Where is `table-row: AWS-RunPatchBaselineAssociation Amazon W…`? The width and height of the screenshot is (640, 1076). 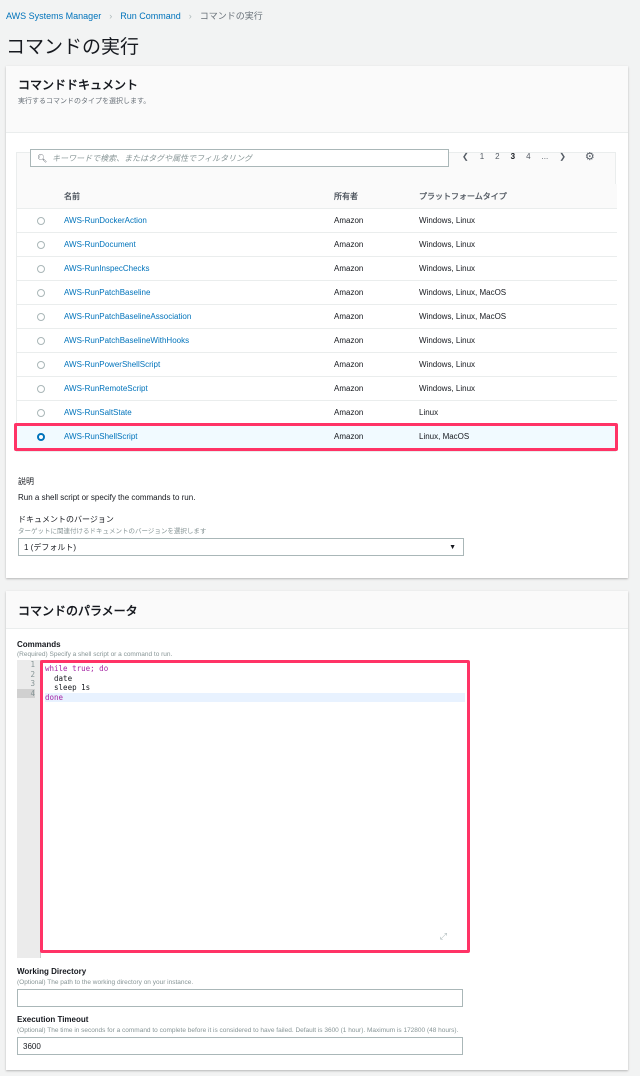
table-row: AWS-RunPatchBaselineAssociation Amazon W… is located at coordinates (317, 316).